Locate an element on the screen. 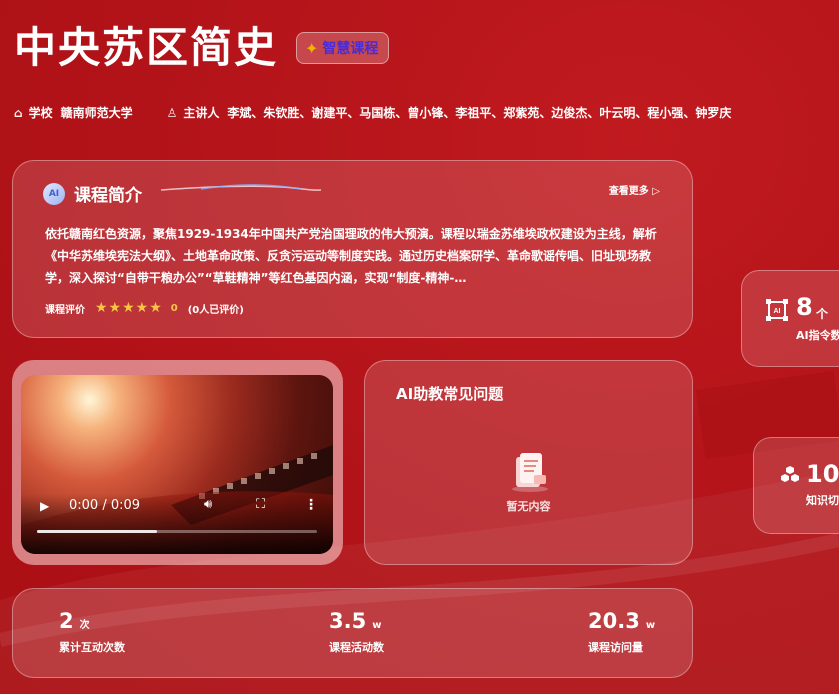  stat-value: 2 is located at coordinates (66, 621).